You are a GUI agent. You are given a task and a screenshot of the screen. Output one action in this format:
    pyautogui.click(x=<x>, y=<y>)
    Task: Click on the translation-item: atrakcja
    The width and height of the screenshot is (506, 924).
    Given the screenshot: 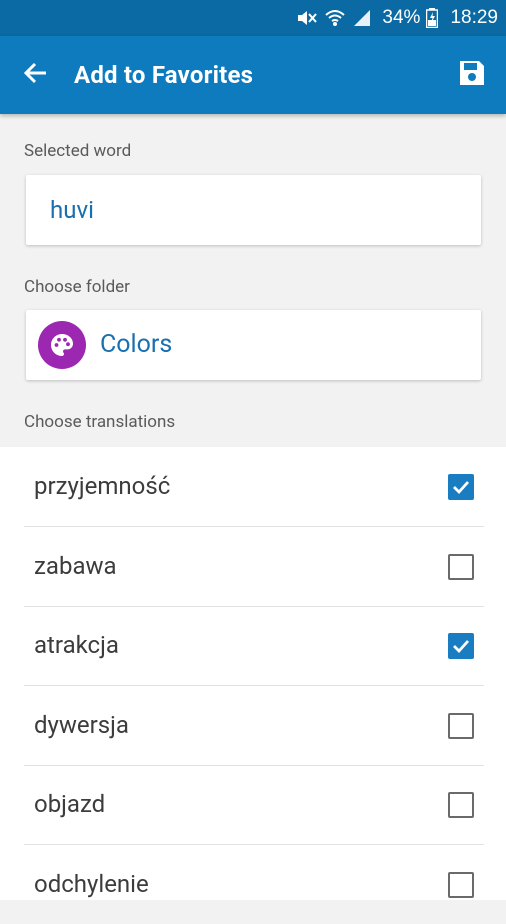 What is the action you would take?
    pyautogui.click(x=254, y=646)
    